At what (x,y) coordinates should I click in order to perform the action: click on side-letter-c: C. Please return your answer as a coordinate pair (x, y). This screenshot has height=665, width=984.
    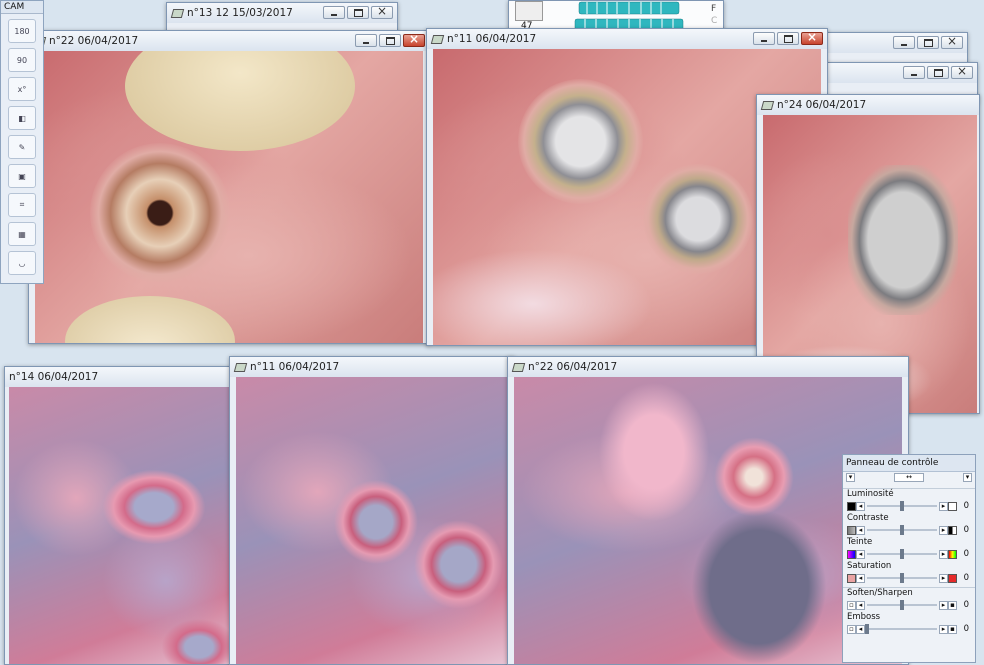
    Looking at the image, I should click on (714, 21).